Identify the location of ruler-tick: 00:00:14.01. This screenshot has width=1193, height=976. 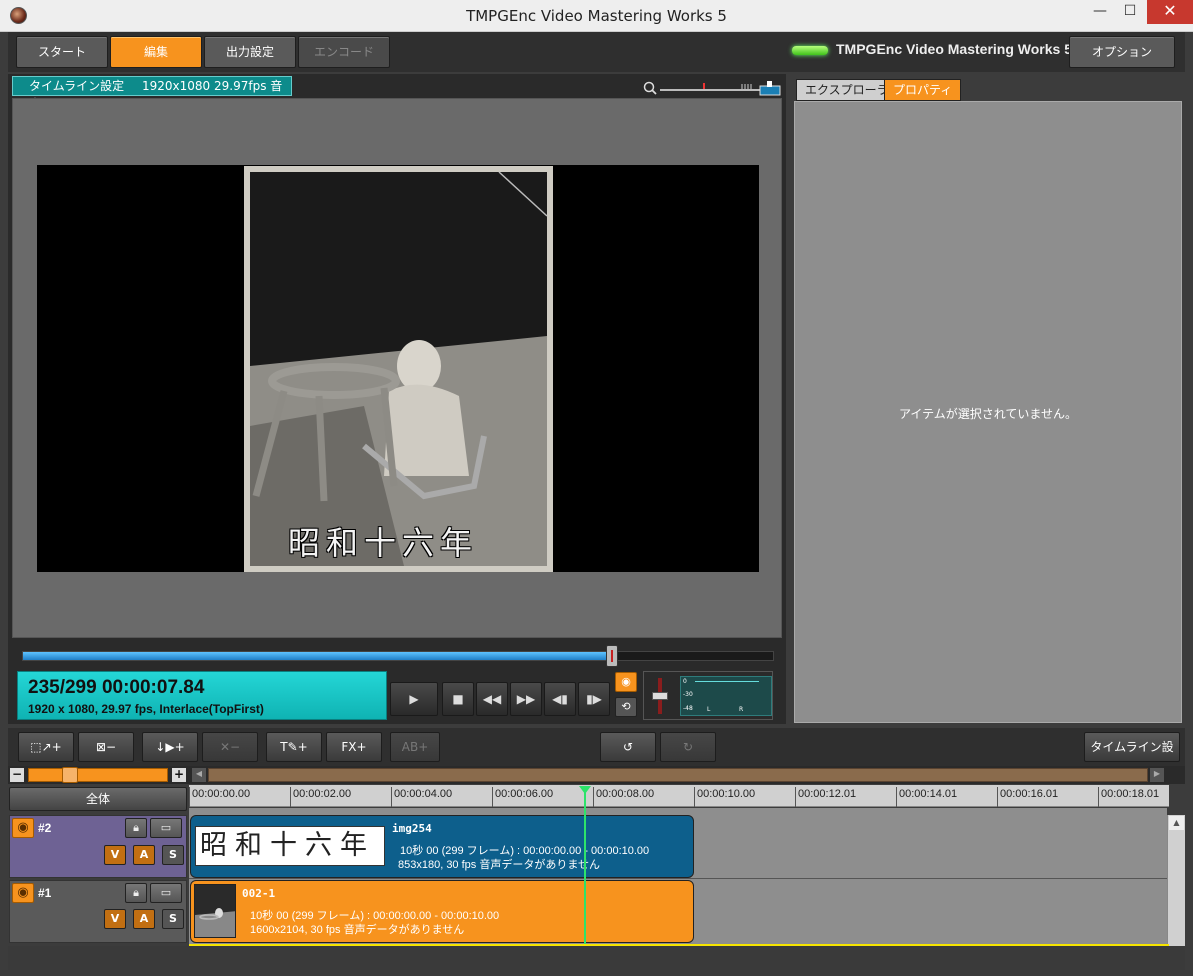
(926, 797).